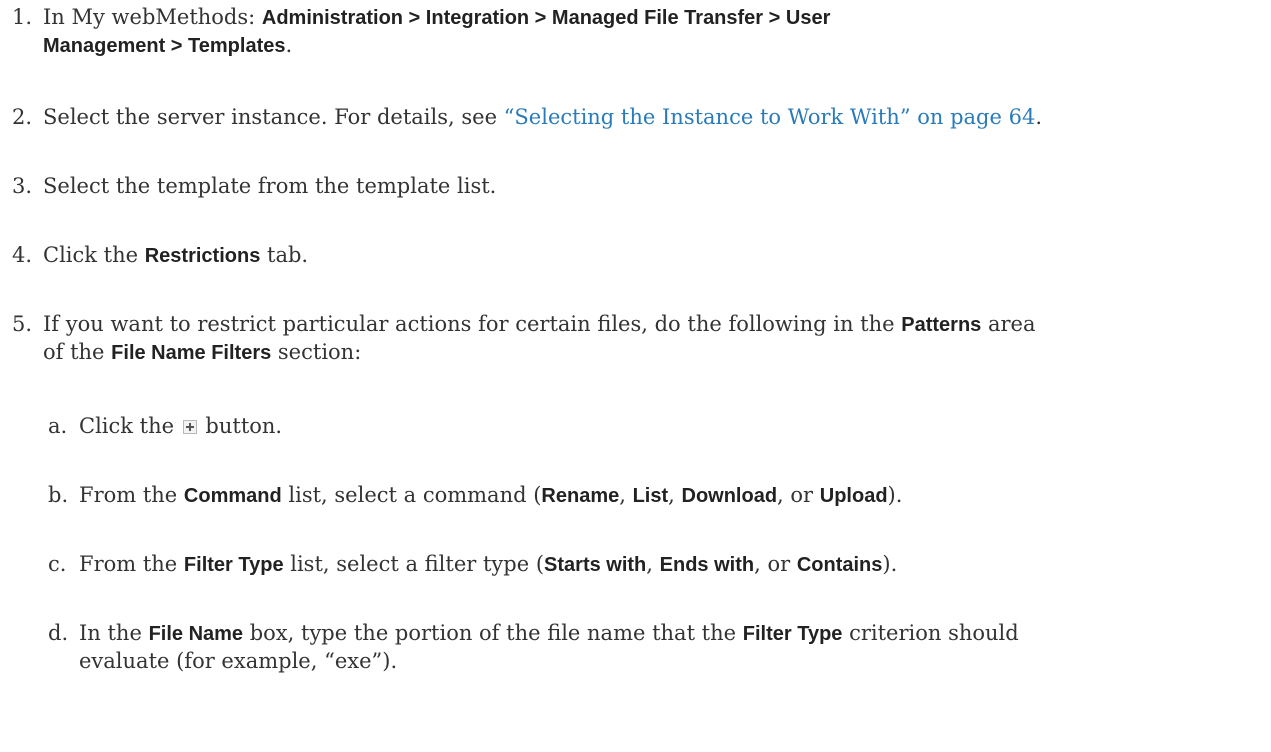  Describe the element at coordinates (181, 426) in the screenshot. I see `substep-text: Click the button.` at that location.